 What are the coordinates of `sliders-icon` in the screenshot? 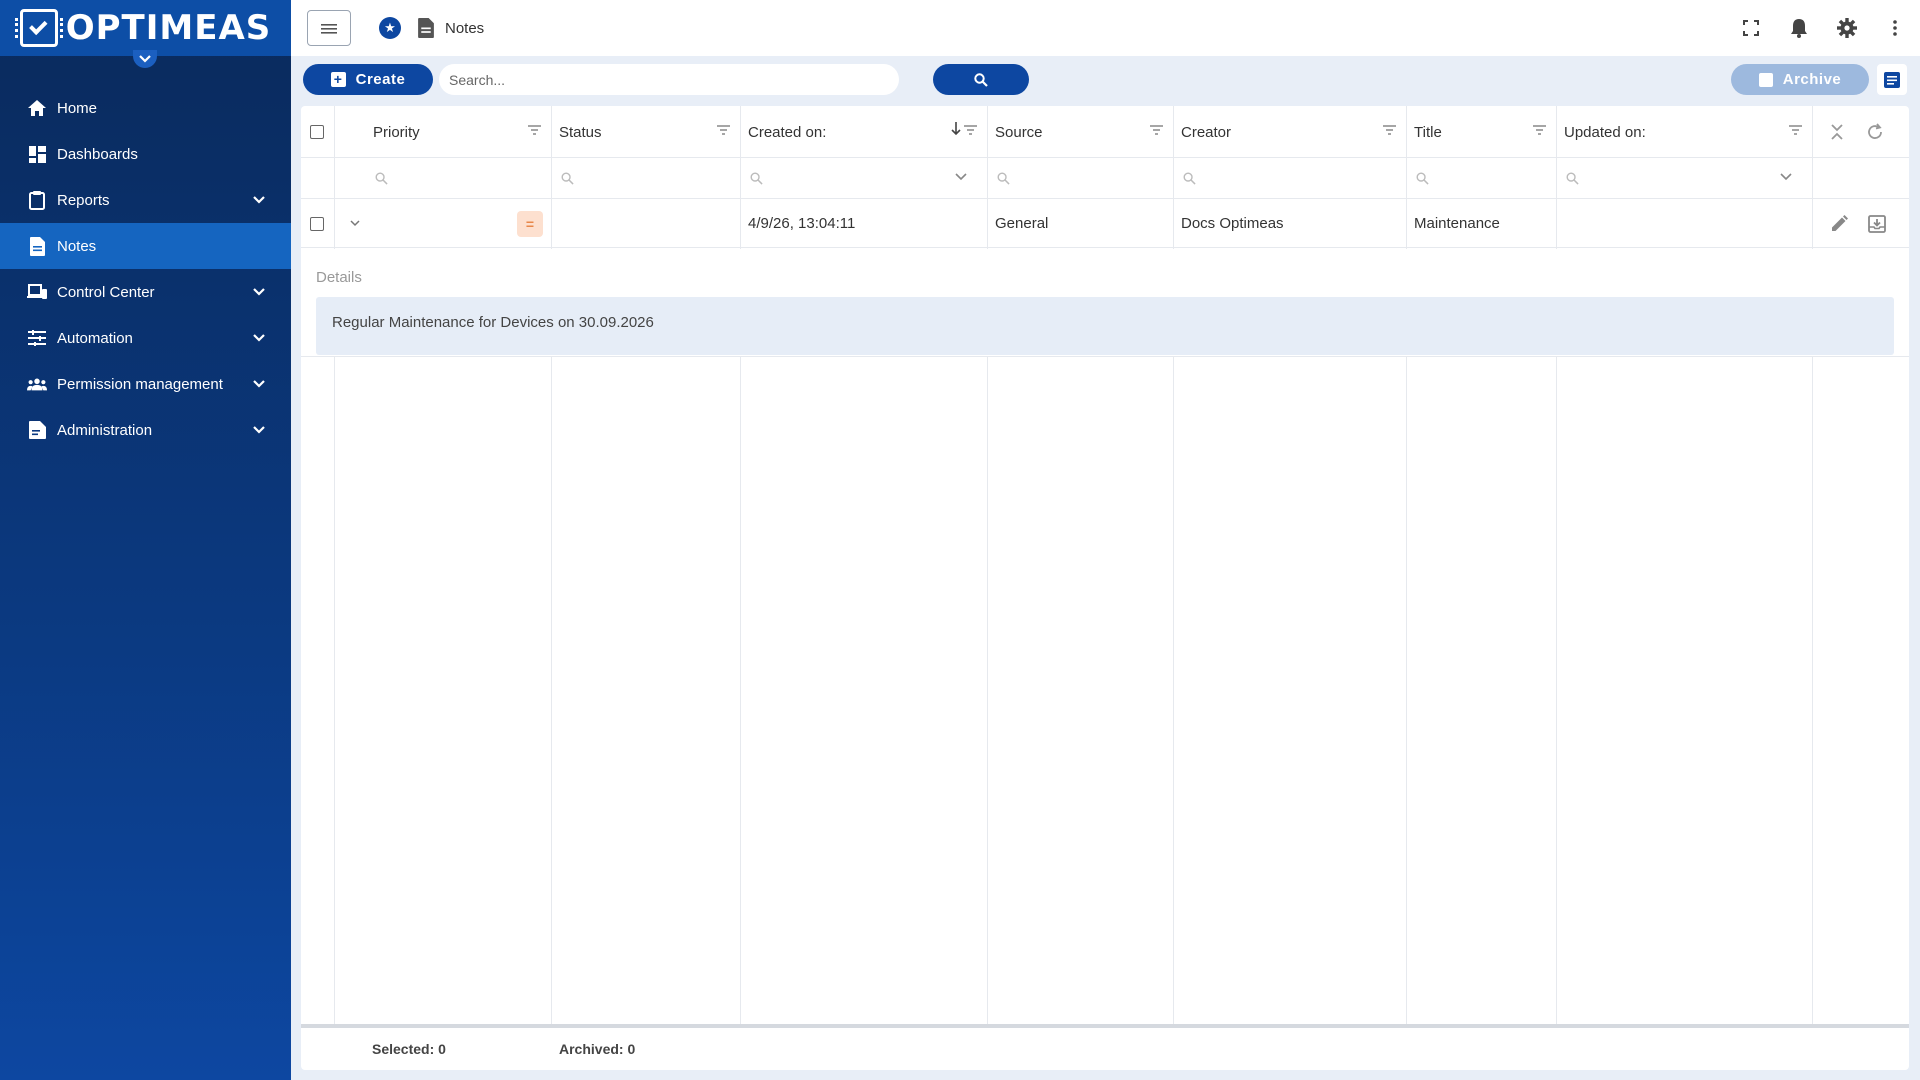 It's located at (37, 338).